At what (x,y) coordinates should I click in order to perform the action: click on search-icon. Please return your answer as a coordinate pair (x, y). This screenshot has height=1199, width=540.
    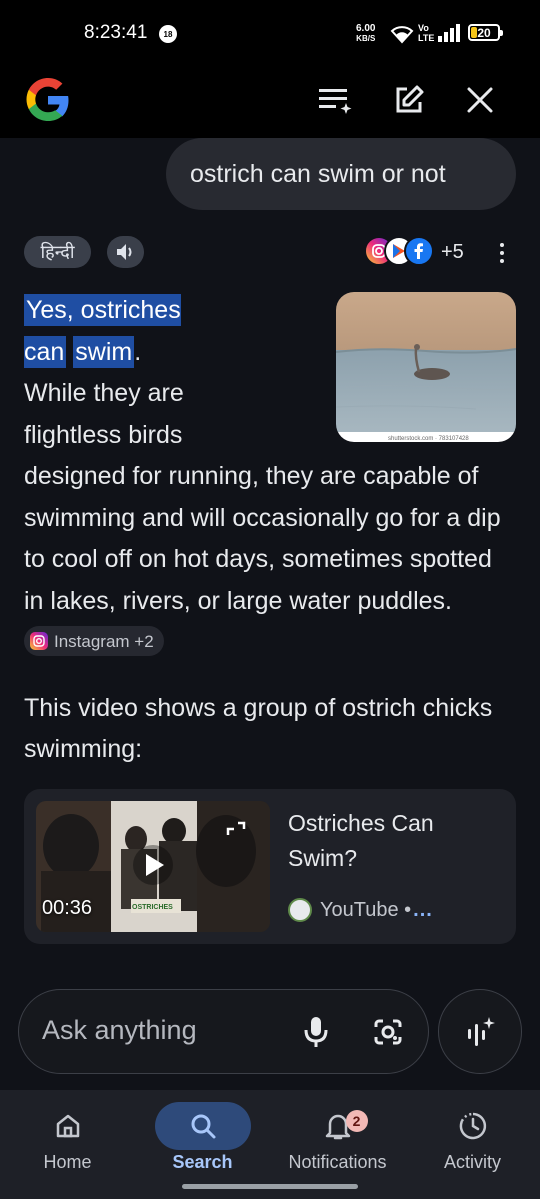
    Looking at the image, I should click on (202, 1126).